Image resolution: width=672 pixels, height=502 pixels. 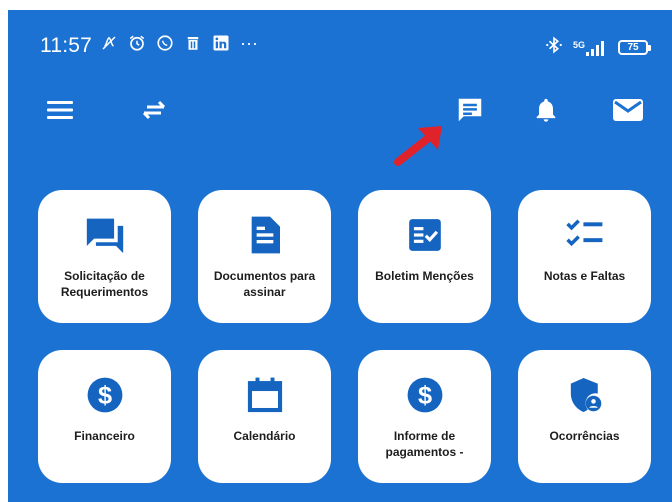 What do you see at coordinates (66, 45) in the screenshot?
I see `status-time: 11:57` at bounding box center [66, 45].